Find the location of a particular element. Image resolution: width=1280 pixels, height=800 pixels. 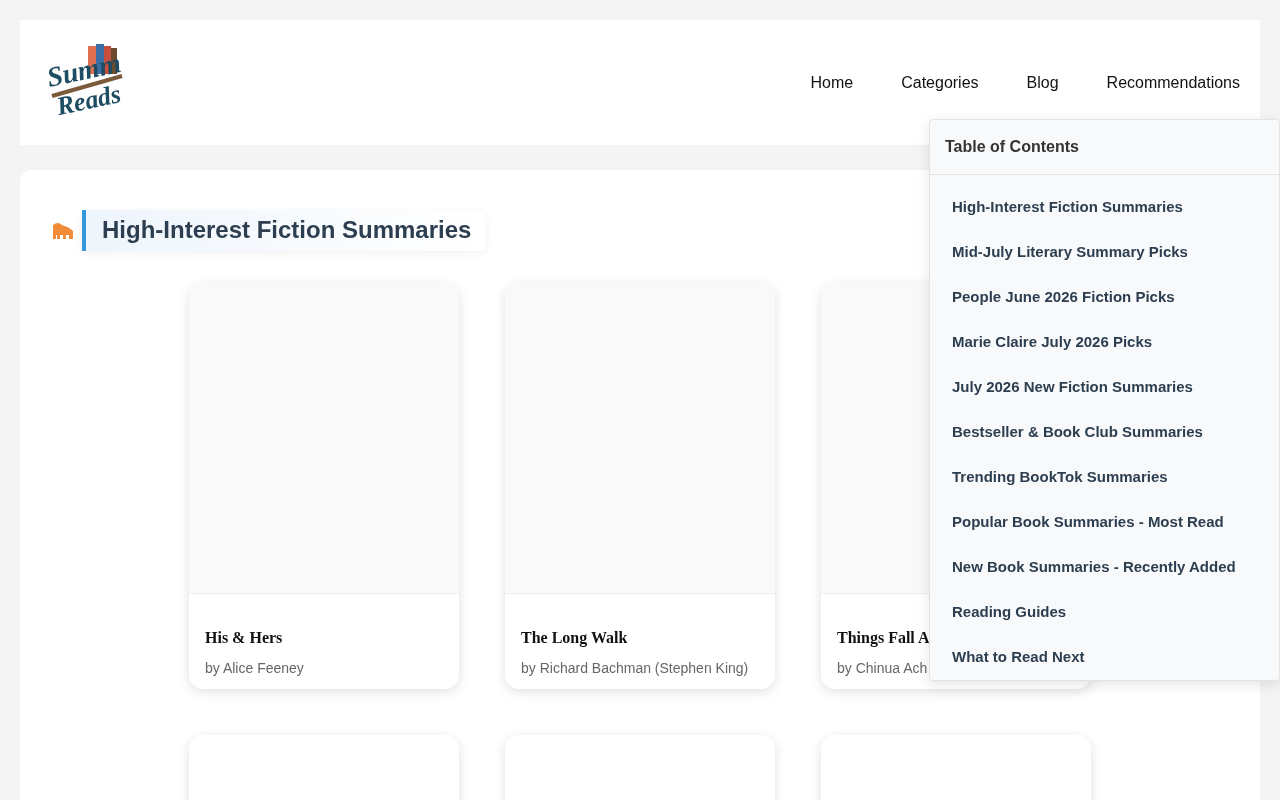

toc-link: What to Read Next is located at coordinates (1104, 656).